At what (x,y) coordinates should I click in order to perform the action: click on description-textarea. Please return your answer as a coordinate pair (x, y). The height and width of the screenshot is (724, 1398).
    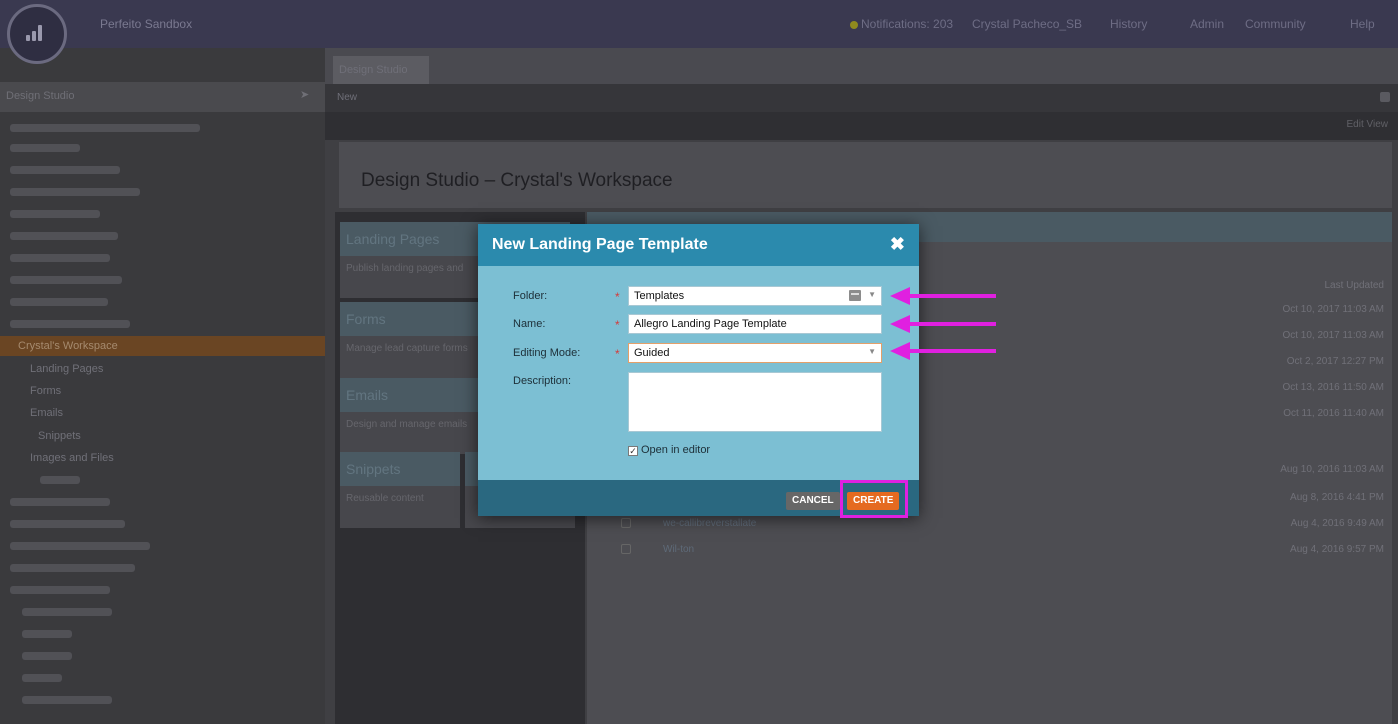
    Looking at the image, I should click on (755, 402).